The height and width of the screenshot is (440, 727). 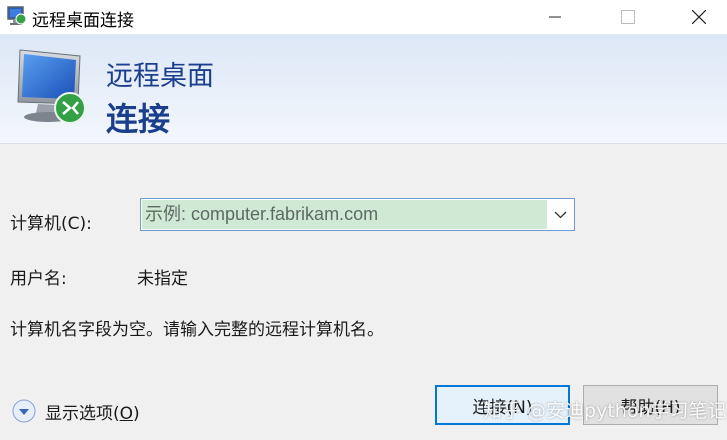 What do you see at coordinates (24, 411) in the screenshot?
I see `expand-circle-icon` at bounding box center [24, 411].